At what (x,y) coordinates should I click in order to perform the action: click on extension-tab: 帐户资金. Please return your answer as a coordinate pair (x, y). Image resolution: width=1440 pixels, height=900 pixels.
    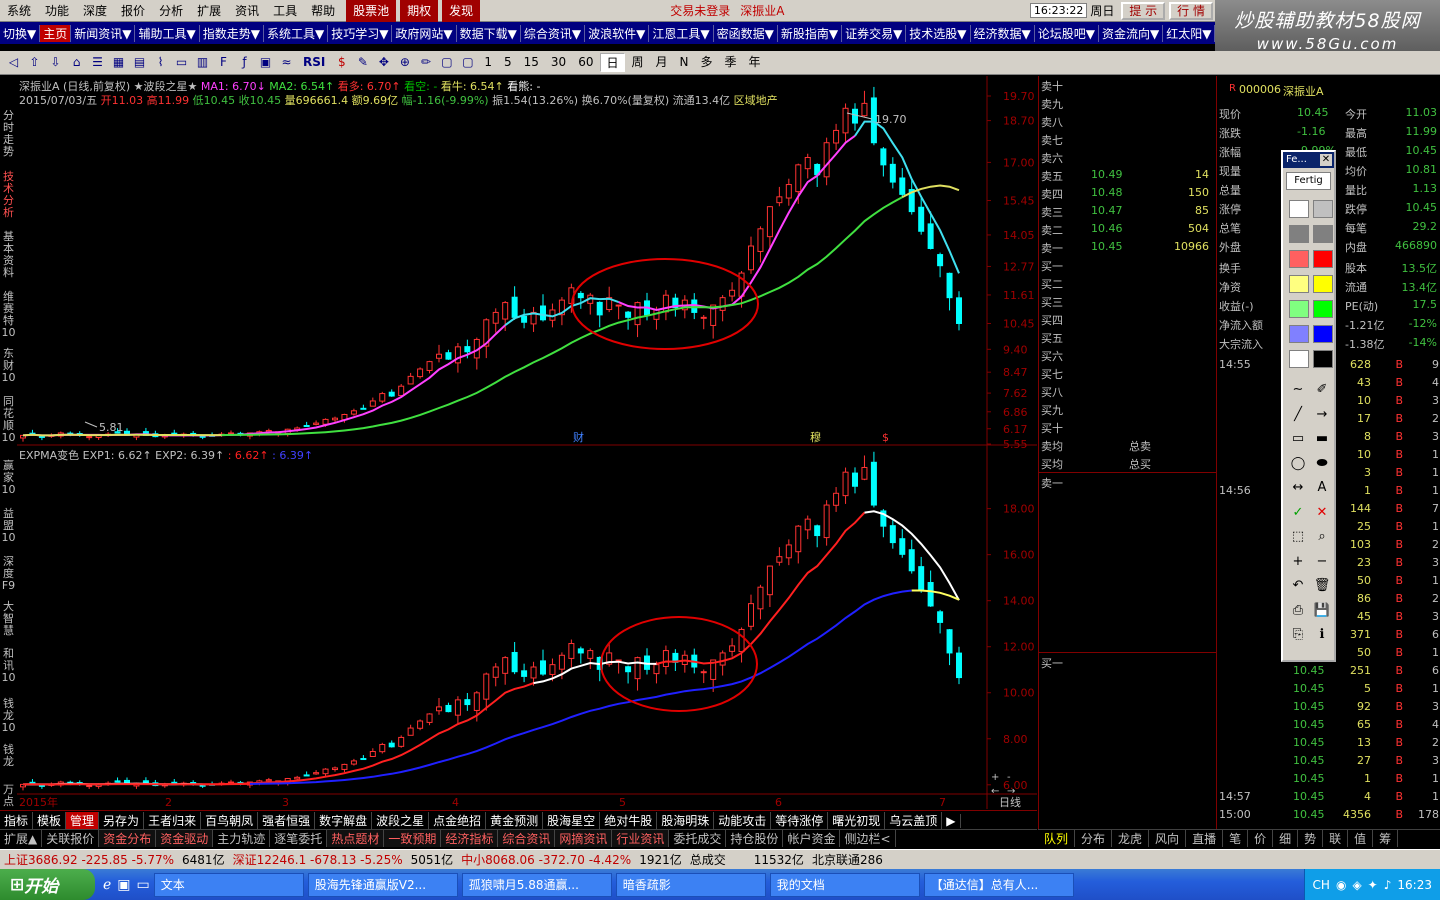
    Looking at the image, I should click on (812, 838).